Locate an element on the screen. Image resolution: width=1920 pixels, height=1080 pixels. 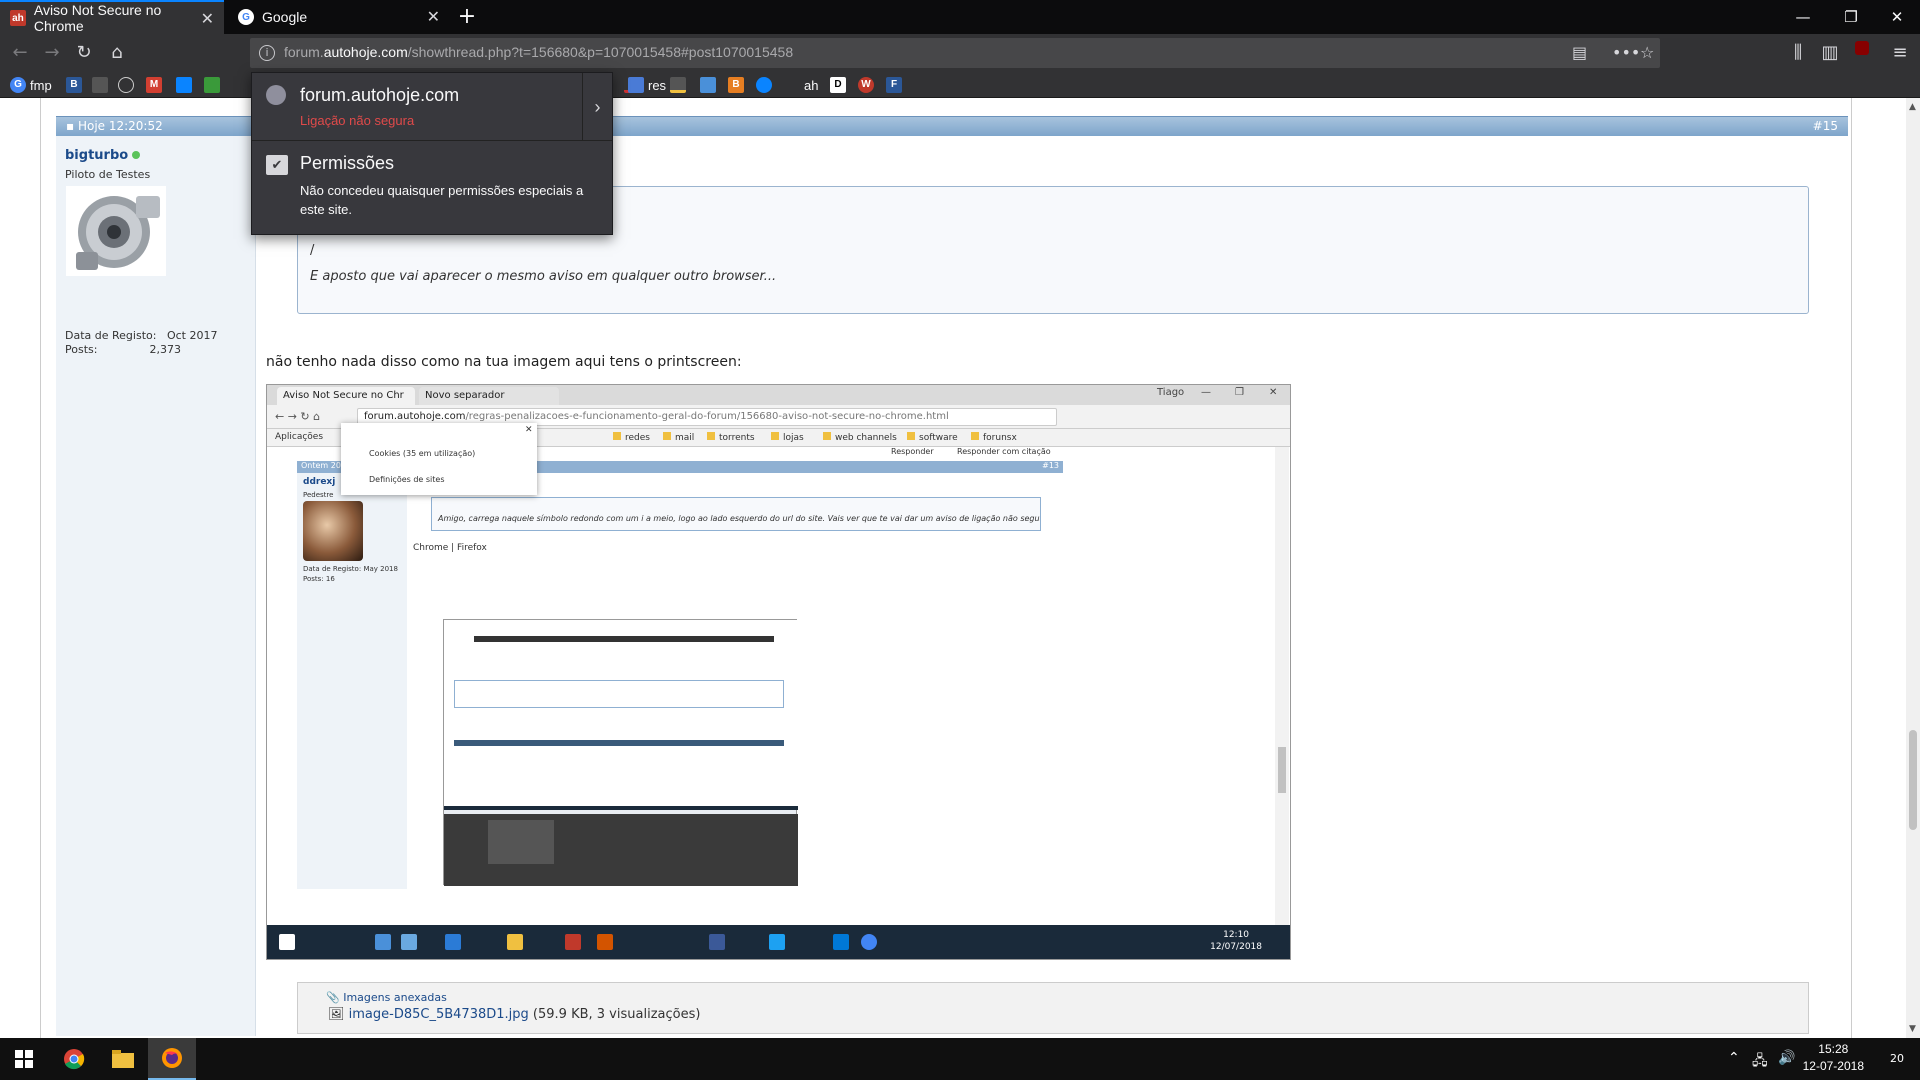
tab-google: G Google ✕ is located at coordinates (339, 17).